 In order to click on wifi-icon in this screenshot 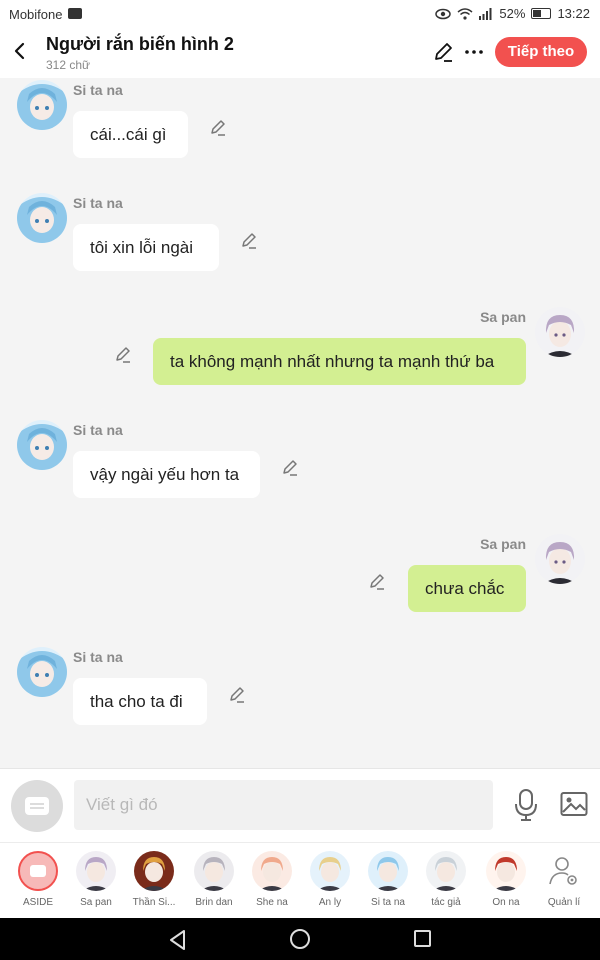, I will do `click(465, 13)`.